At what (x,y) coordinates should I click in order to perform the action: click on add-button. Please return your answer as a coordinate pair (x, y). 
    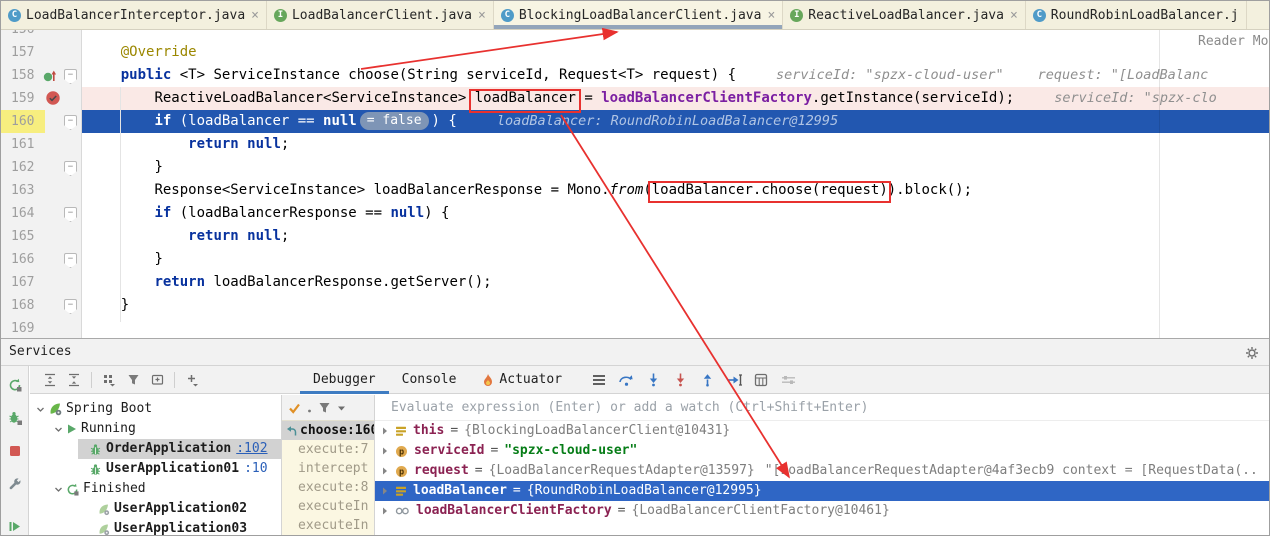
    Looking at the image, I should click on (192, 380).